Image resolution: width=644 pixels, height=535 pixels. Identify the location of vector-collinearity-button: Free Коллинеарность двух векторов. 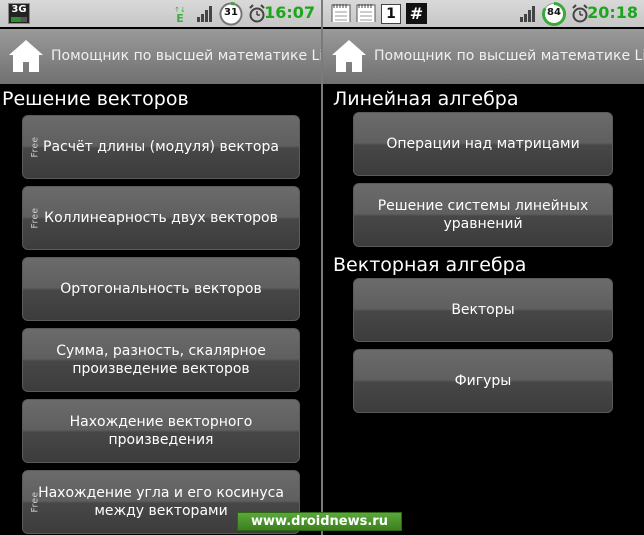
(161, 218).